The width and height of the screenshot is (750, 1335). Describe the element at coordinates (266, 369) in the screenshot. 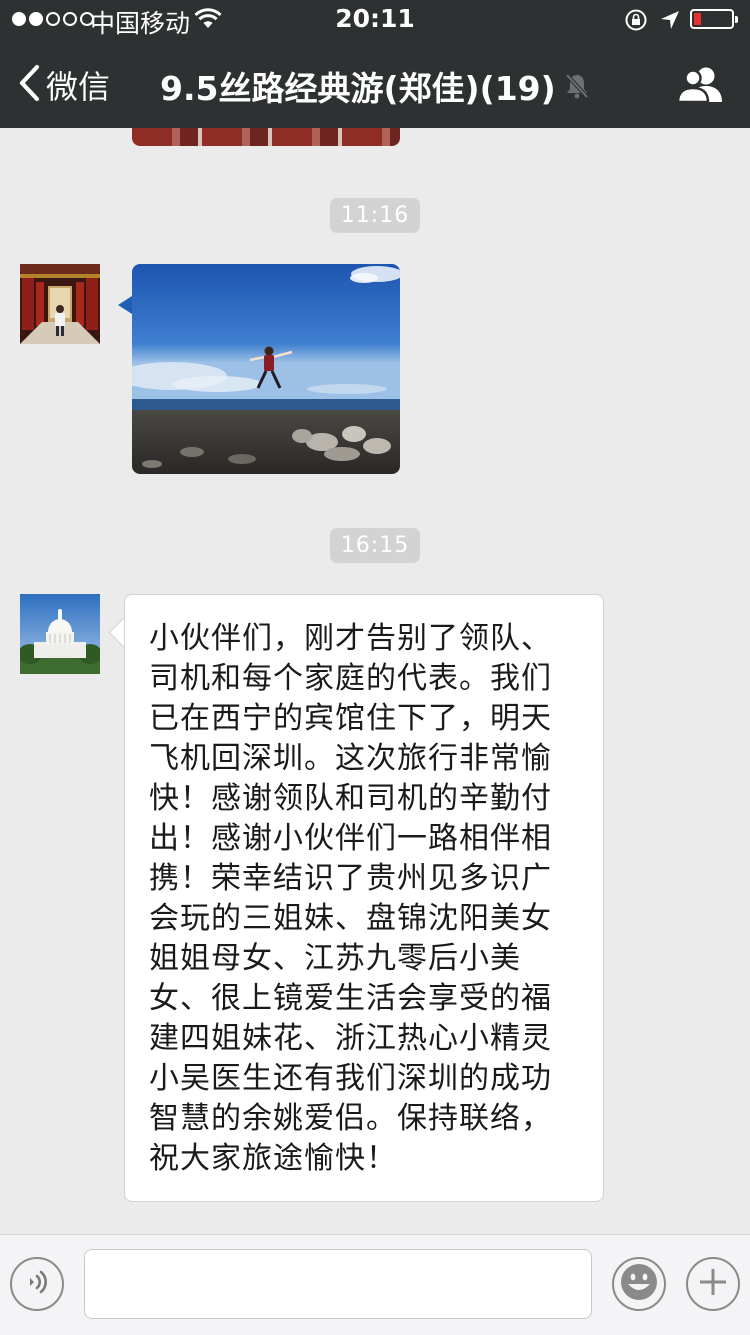

I see `image-message` at that location.